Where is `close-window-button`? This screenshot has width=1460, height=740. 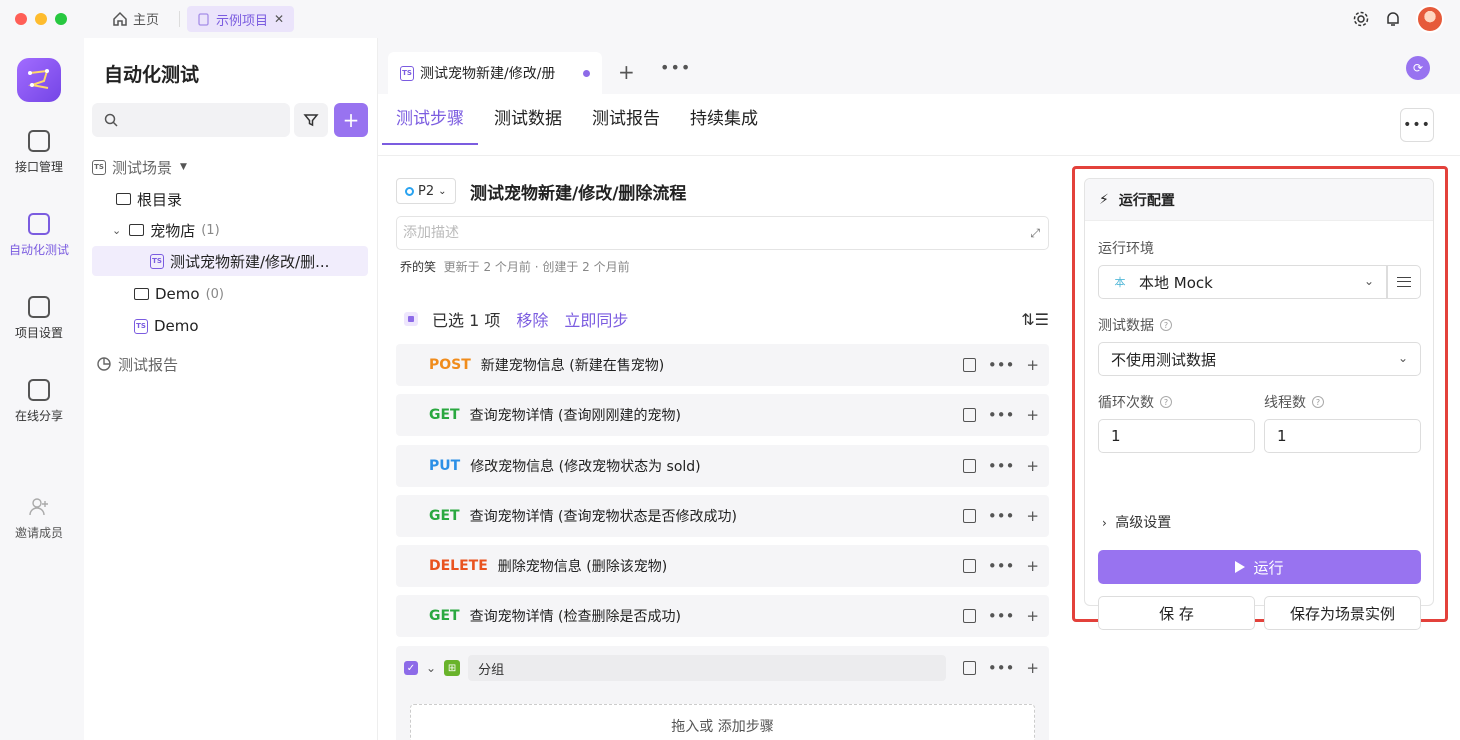 close-window-button is located at coordinates (21, 19).